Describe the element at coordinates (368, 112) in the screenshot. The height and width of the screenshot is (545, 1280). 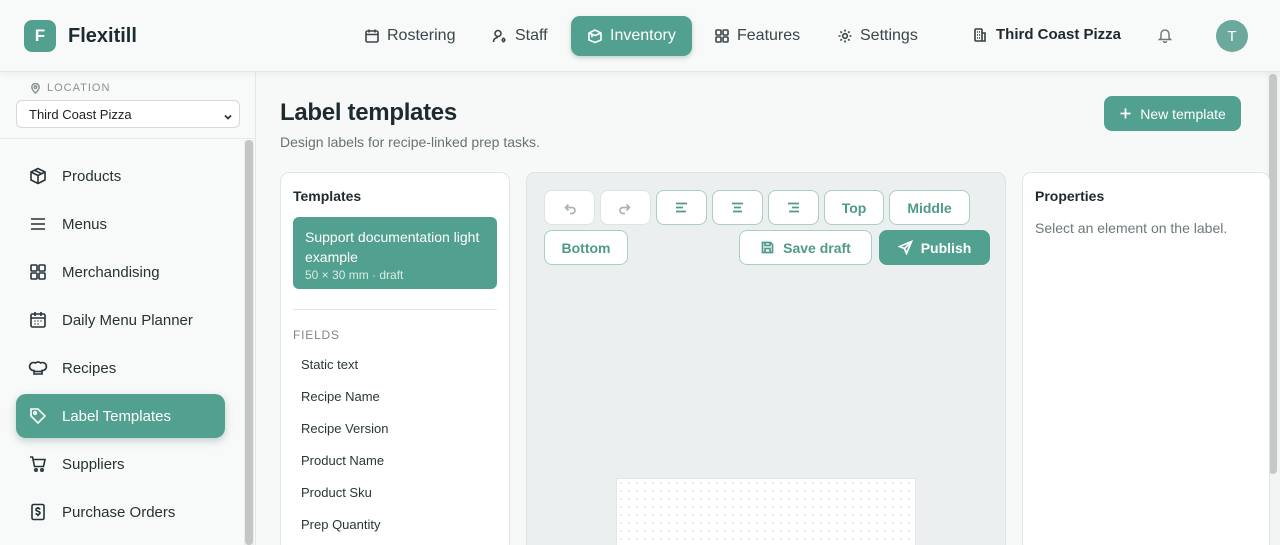
I see `page-title: Label templates` at that location.